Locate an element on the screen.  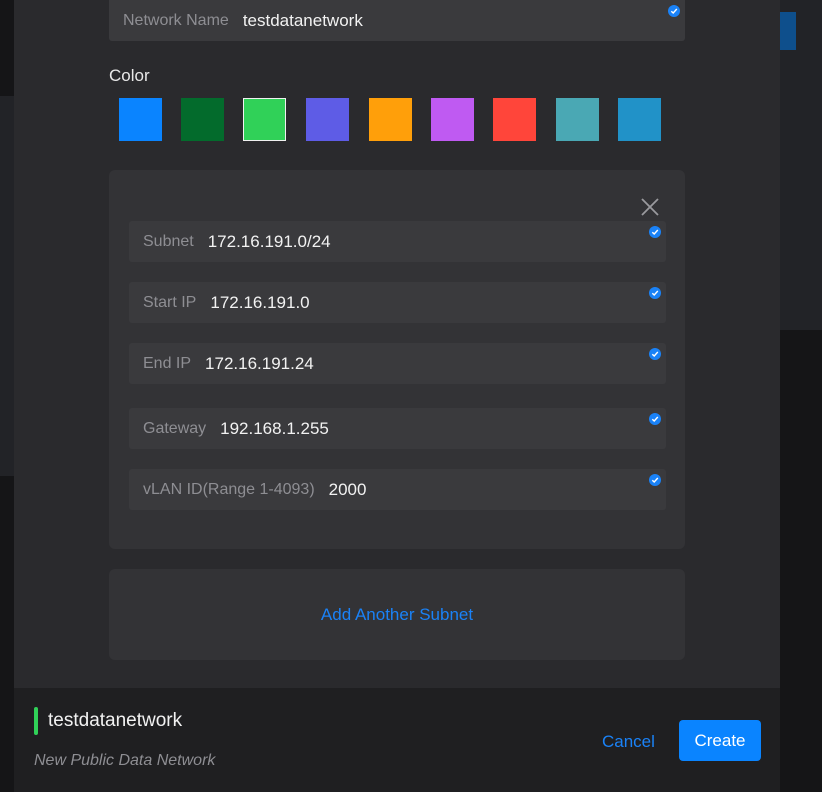
network-name-value: testdatanetwork is located at coordinates (302, 20).